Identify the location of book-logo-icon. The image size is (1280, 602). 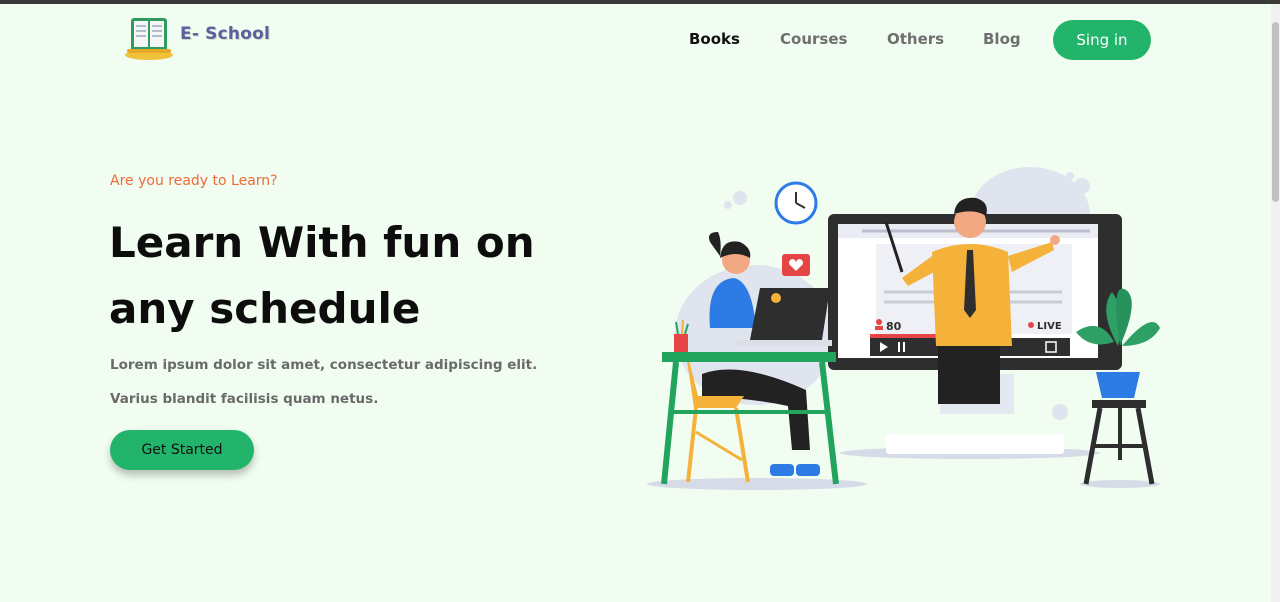
(149, 39).